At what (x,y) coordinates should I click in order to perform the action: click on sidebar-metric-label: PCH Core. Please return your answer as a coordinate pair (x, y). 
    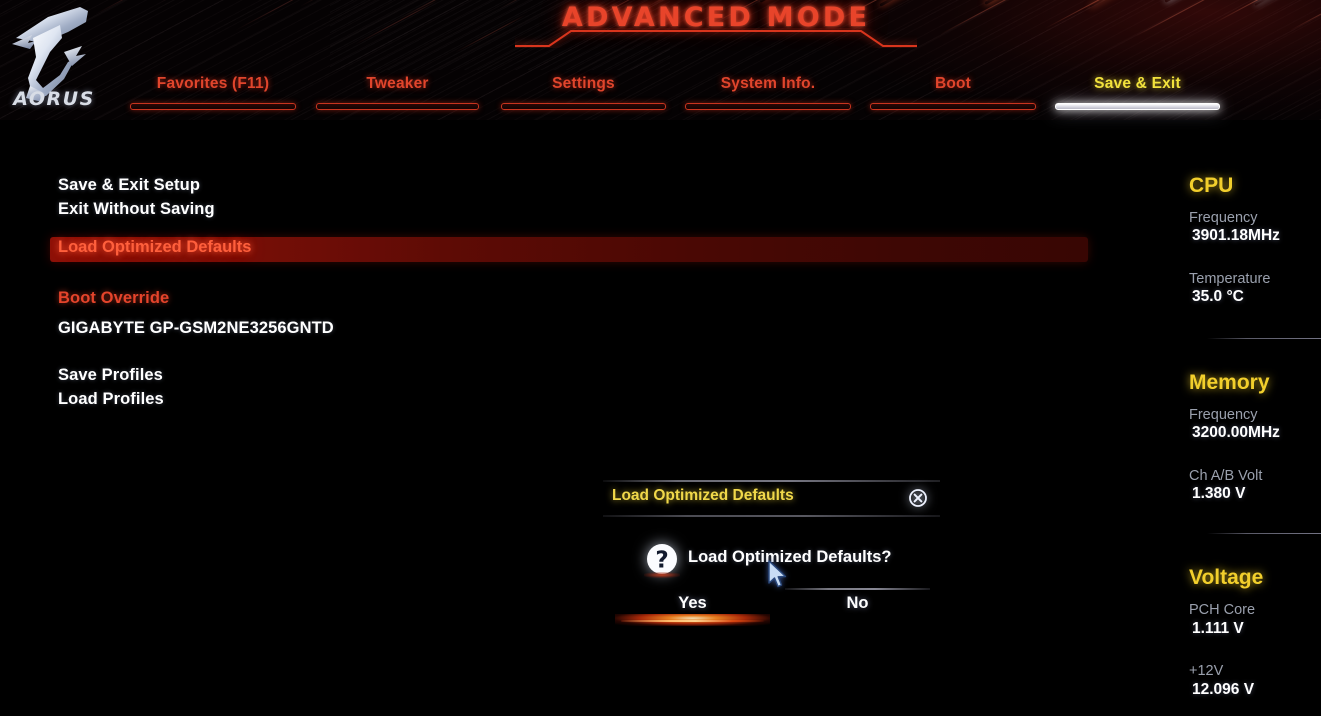
    Looking at the image, I should click on (1222, 610).